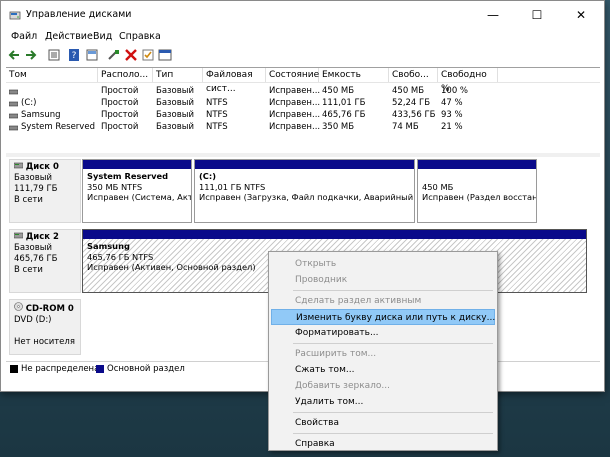 Image resolution: width=610 pixels, height=457 pixels. Describe the element at coordinates (217, 115) in the screenshot. I see `volume-cell: NTFS` at that location.